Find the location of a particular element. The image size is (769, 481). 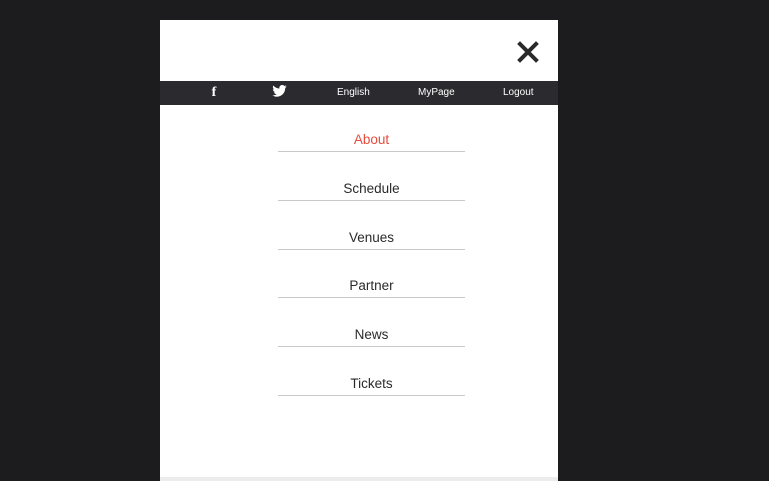

twitter-icon is located at coordinates (279, 93).